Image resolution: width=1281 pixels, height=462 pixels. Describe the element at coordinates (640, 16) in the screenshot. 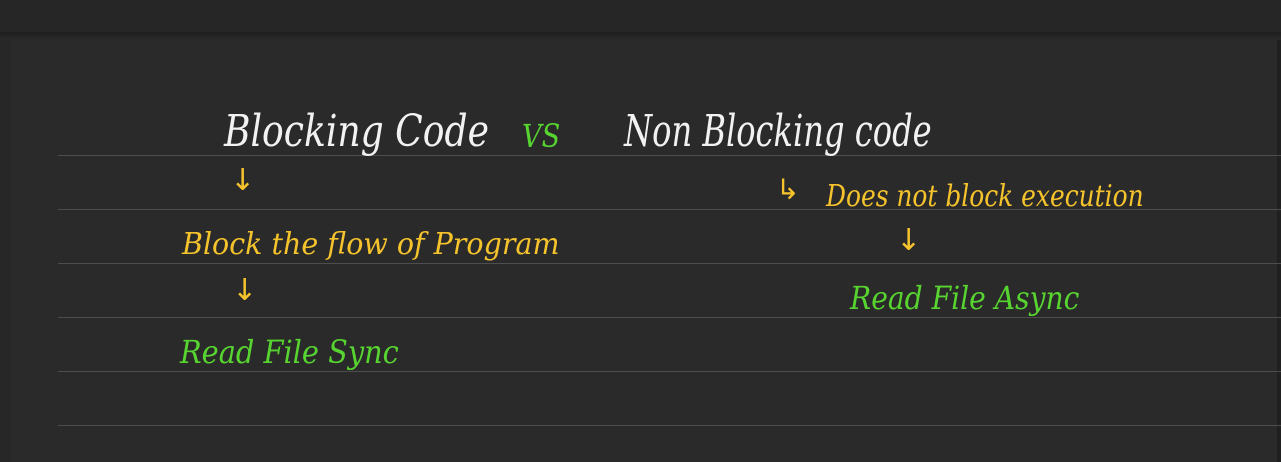

I see `top-toolbar` at that location.